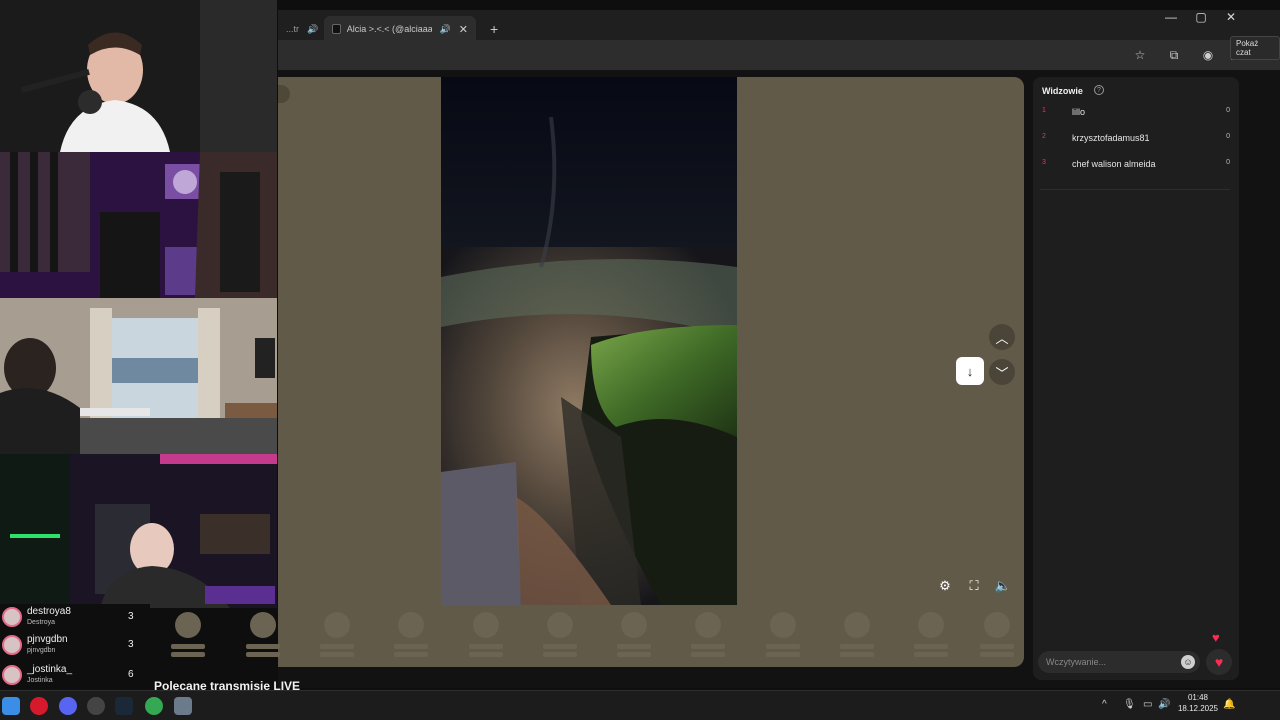 This screenshot has height=720, width=1280. I want to click on webcam-streamer-main, so click(138, 76).